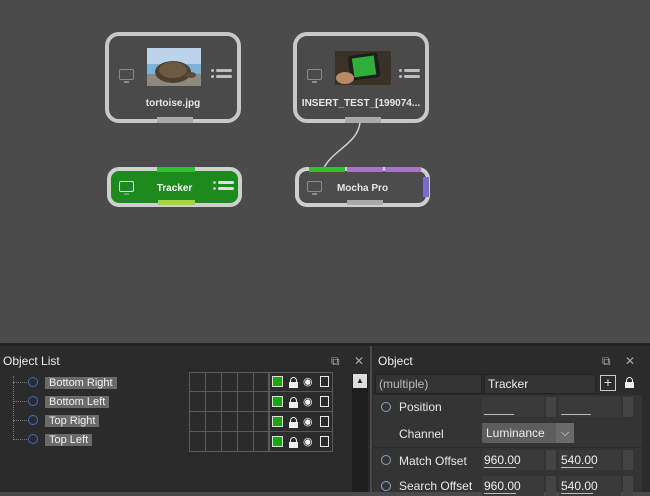 The height and width of the screenshot is (496, 650). I want to click on match-offset-x-spinner, so click(551, 460).